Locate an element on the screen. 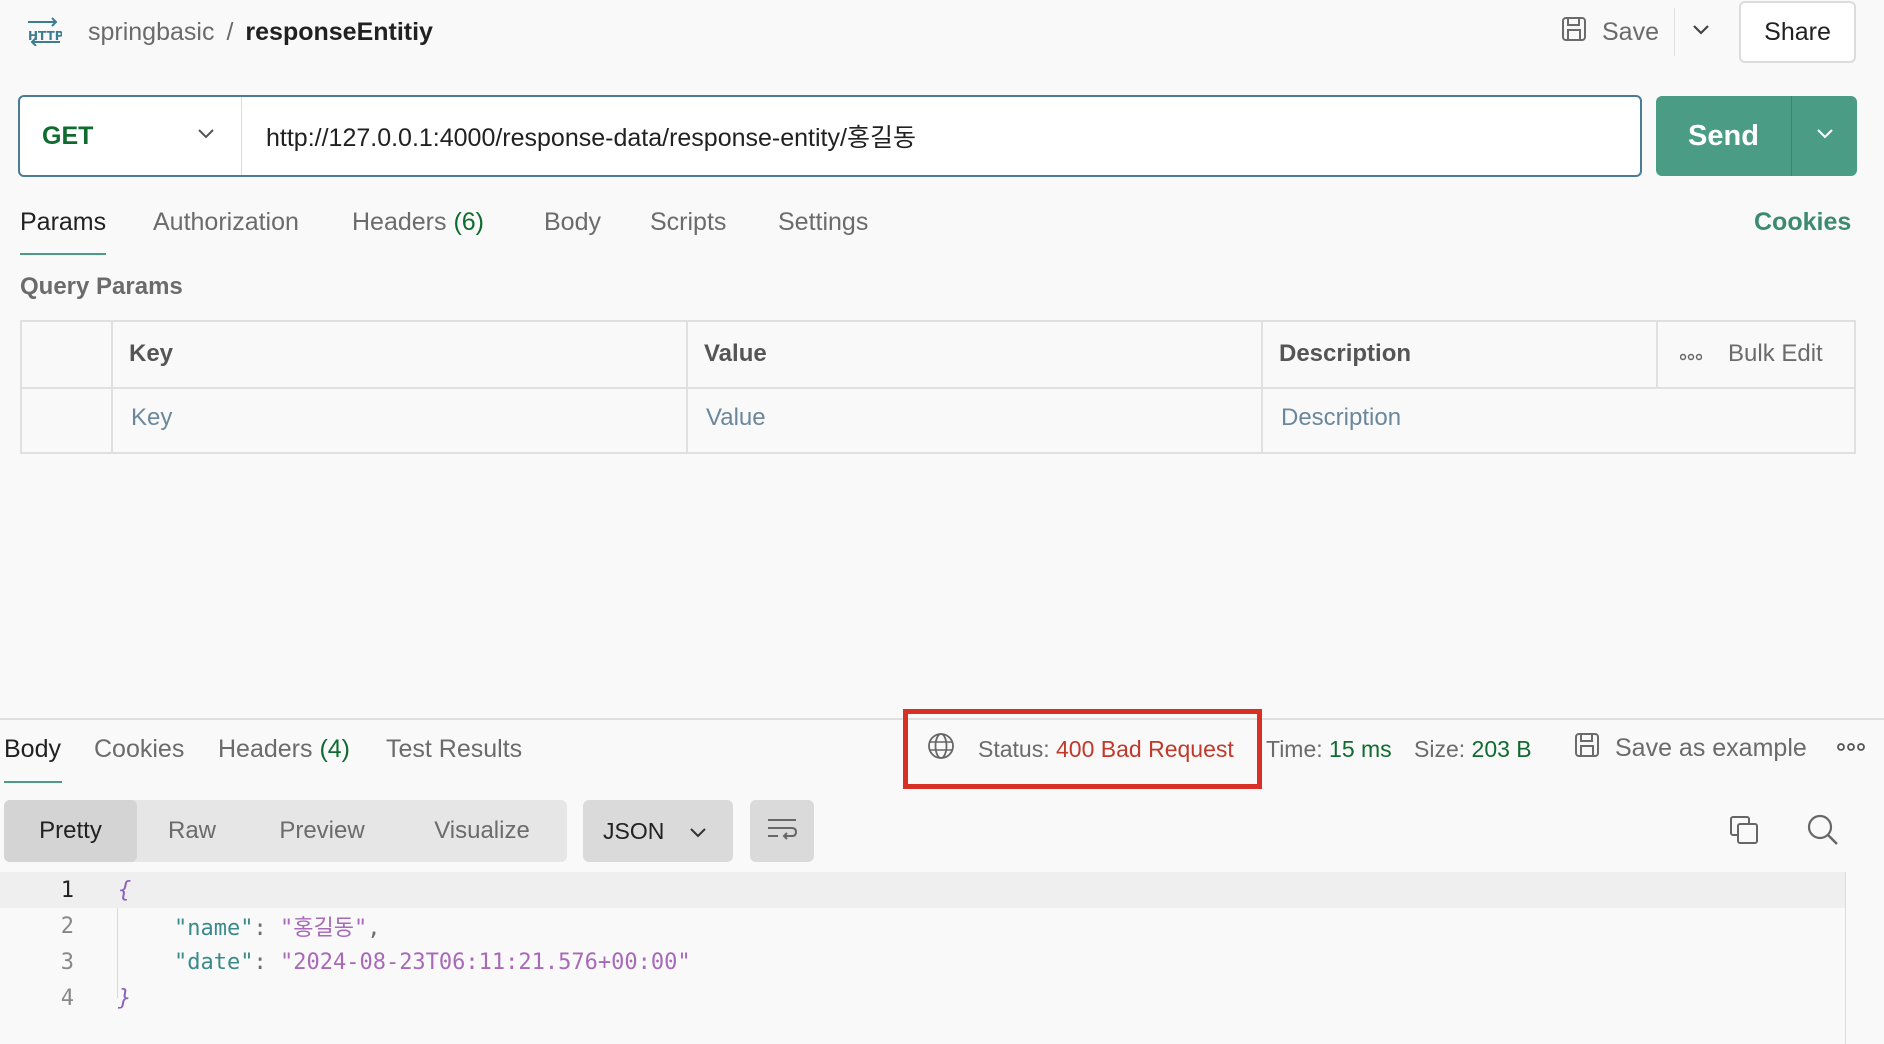  view-preview: Preview is located at coordinates (322, 831).